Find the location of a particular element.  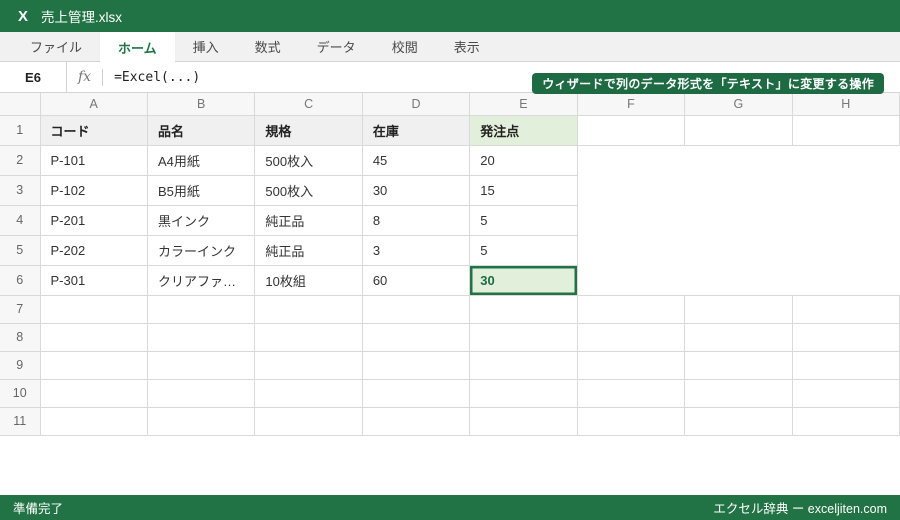

cell-F10 is located at coordinates (631, 393).